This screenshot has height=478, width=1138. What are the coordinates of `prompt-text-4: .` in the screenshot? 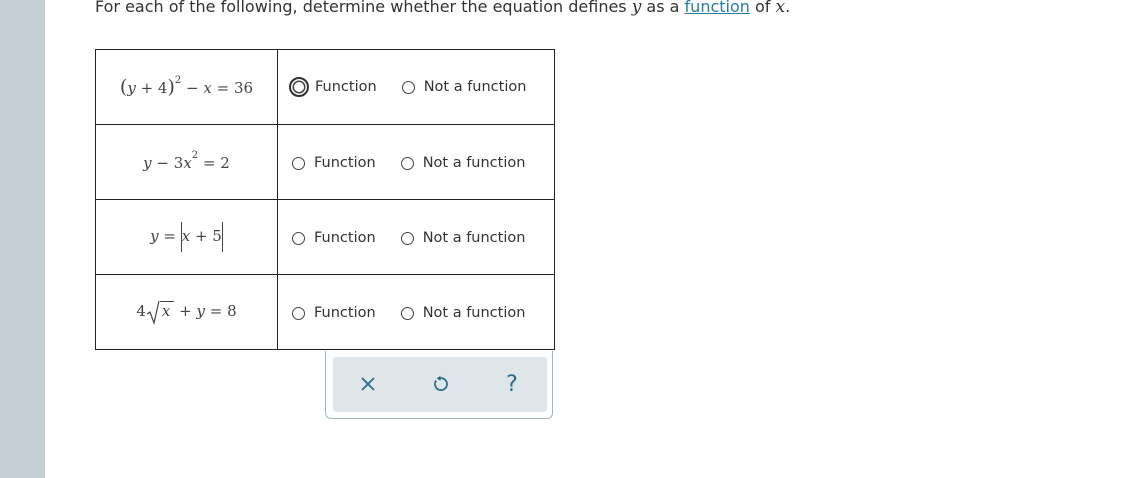 It's located at (788, 8).